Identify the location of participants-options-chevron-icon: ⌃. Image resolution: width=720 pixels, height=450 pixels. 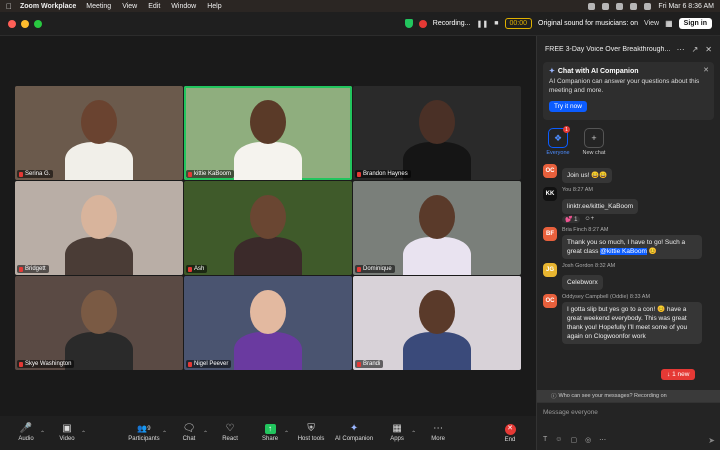
(164, 433).